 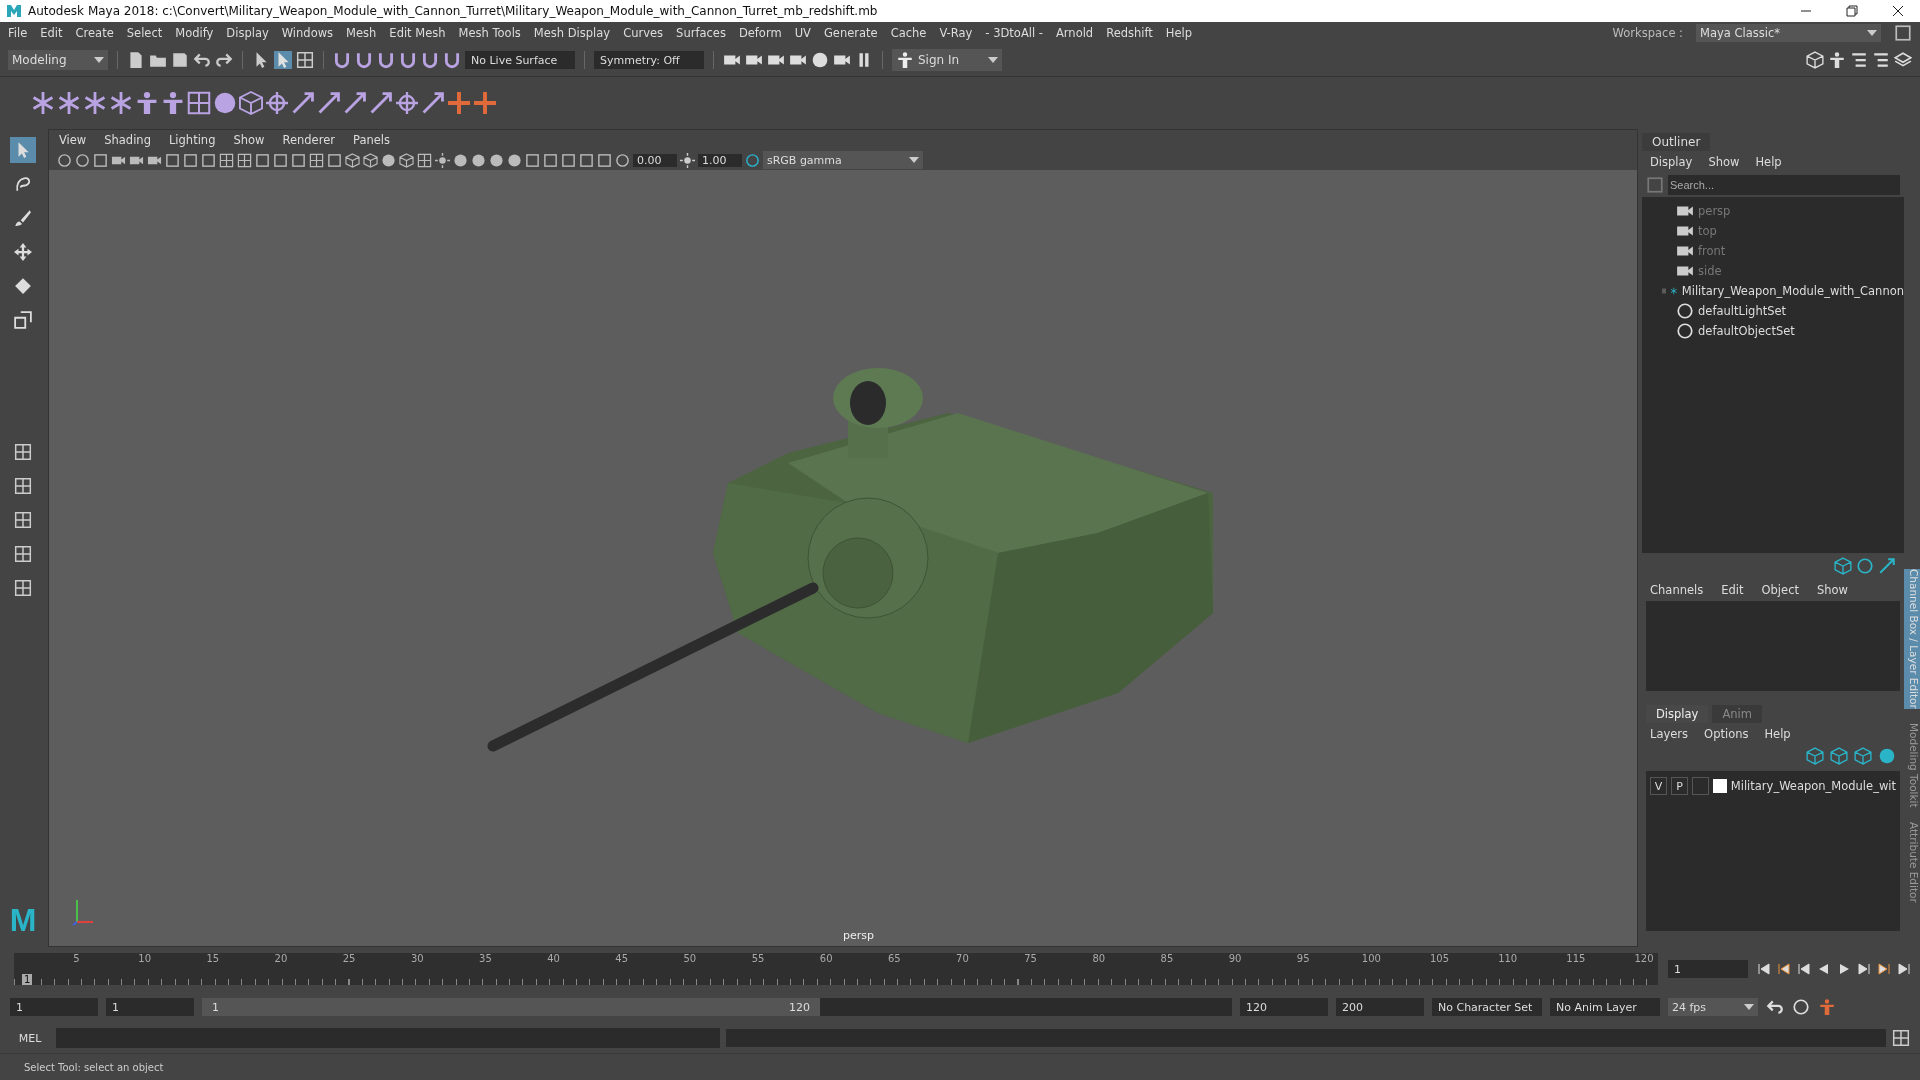 I want to click on menu-item: Object, so click(x=1780, y=590).